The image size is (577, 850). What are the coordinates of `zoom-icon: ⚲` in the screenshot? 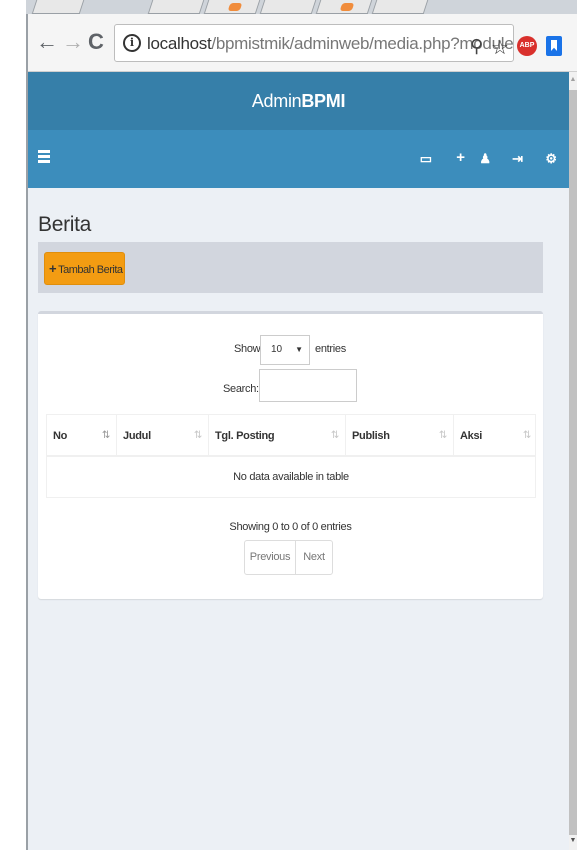 It's located at (476, 46).